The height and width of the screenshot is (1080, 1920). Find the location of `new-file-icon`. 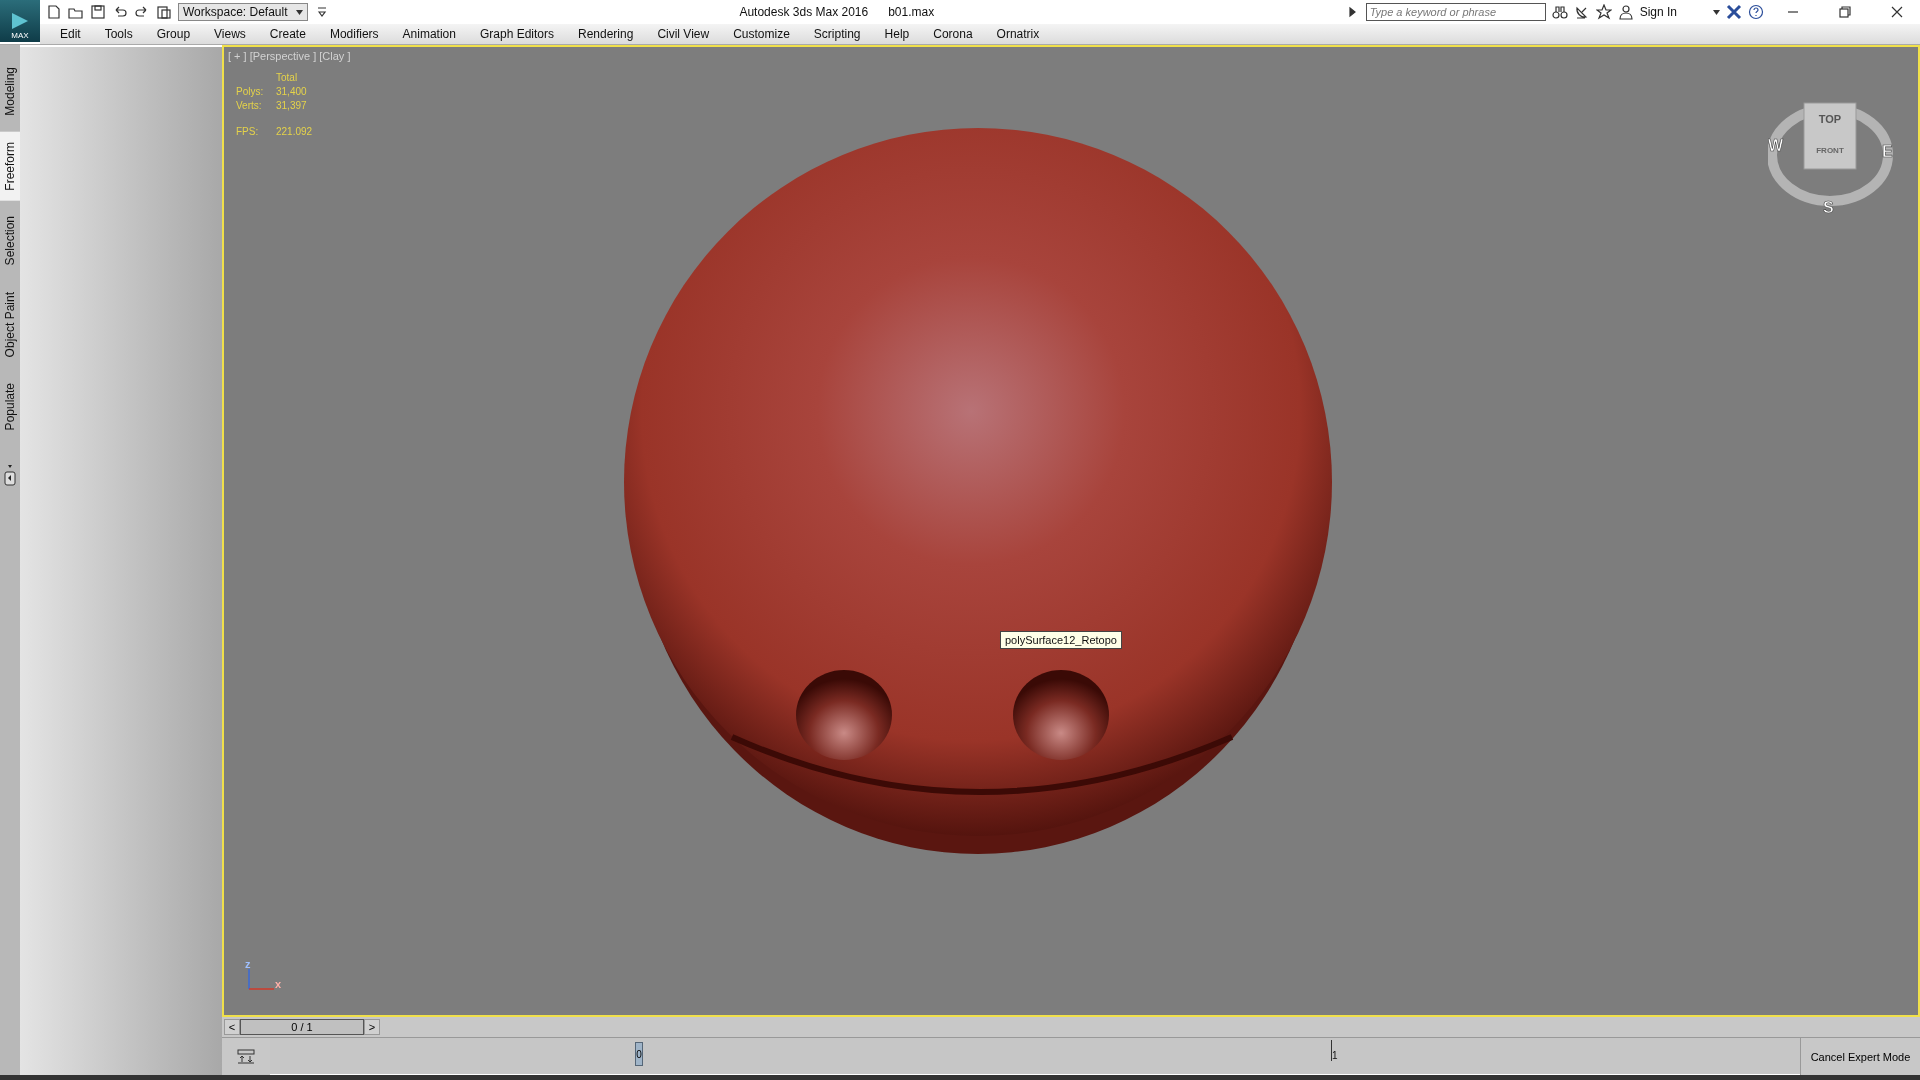

new-file-icon is located at coordinates (54, 12).